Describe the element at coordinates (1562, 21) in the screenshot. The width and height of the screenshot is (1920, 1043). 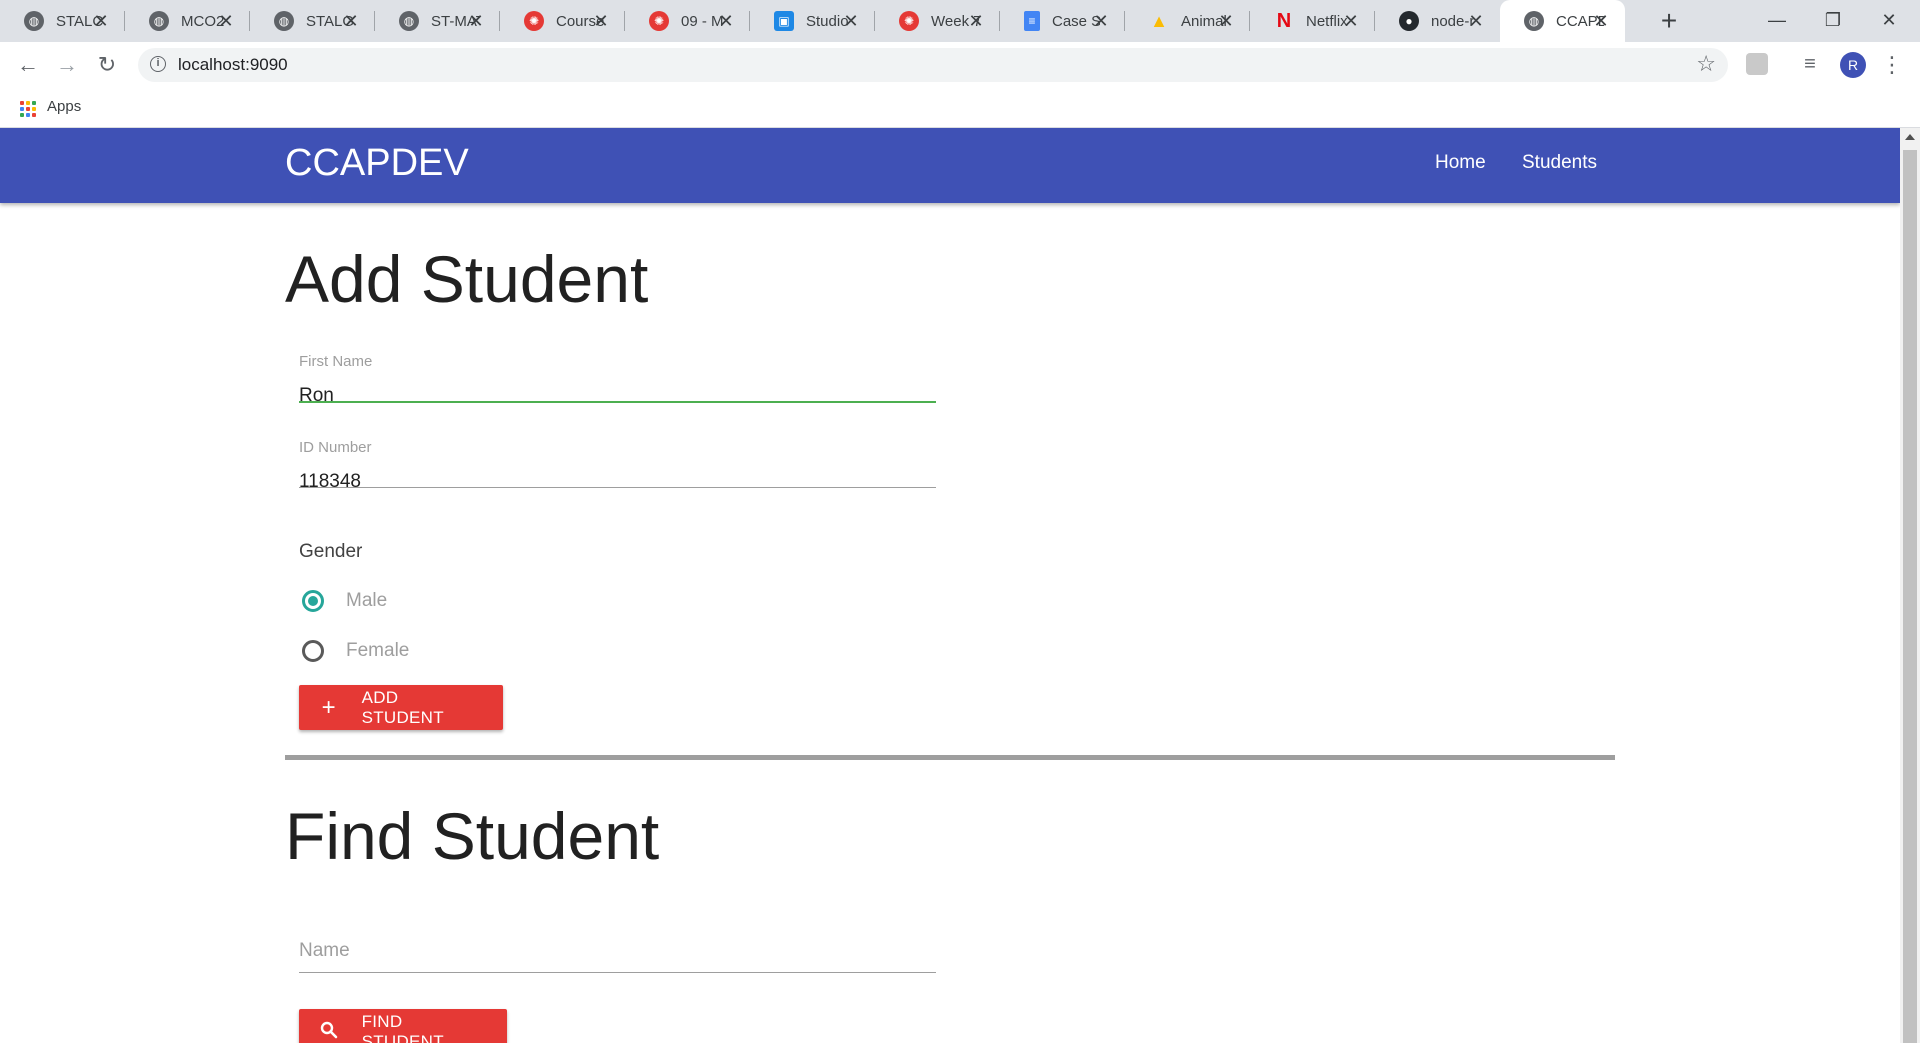
I see `browser-tab-active: ◍ CCAPDEV ✕` at that location.